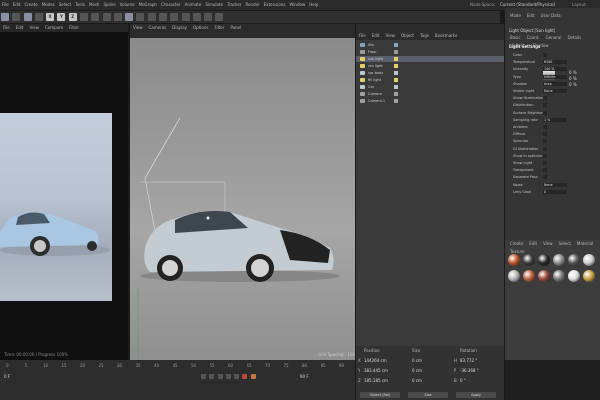 The height and width of the screenshot is (400, 600). What do you see at coordinates (469, 371) in the screenshot?
I see `rotation-field: -36.368 °` at bounding box center [469, 371].